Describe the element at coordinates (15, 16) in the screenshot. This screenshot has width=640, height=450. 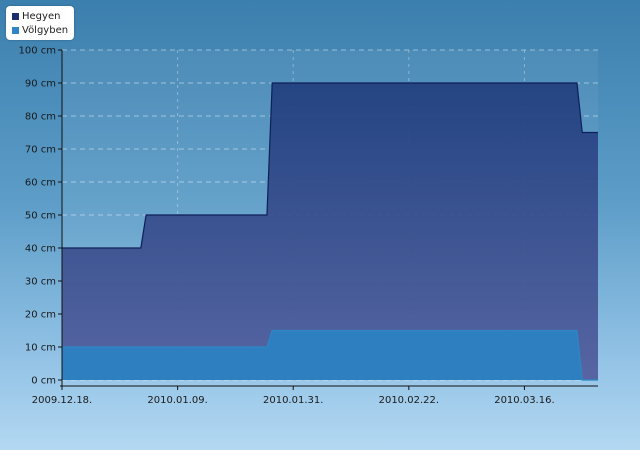
I see `legend-swatch-hegyen` at that location.